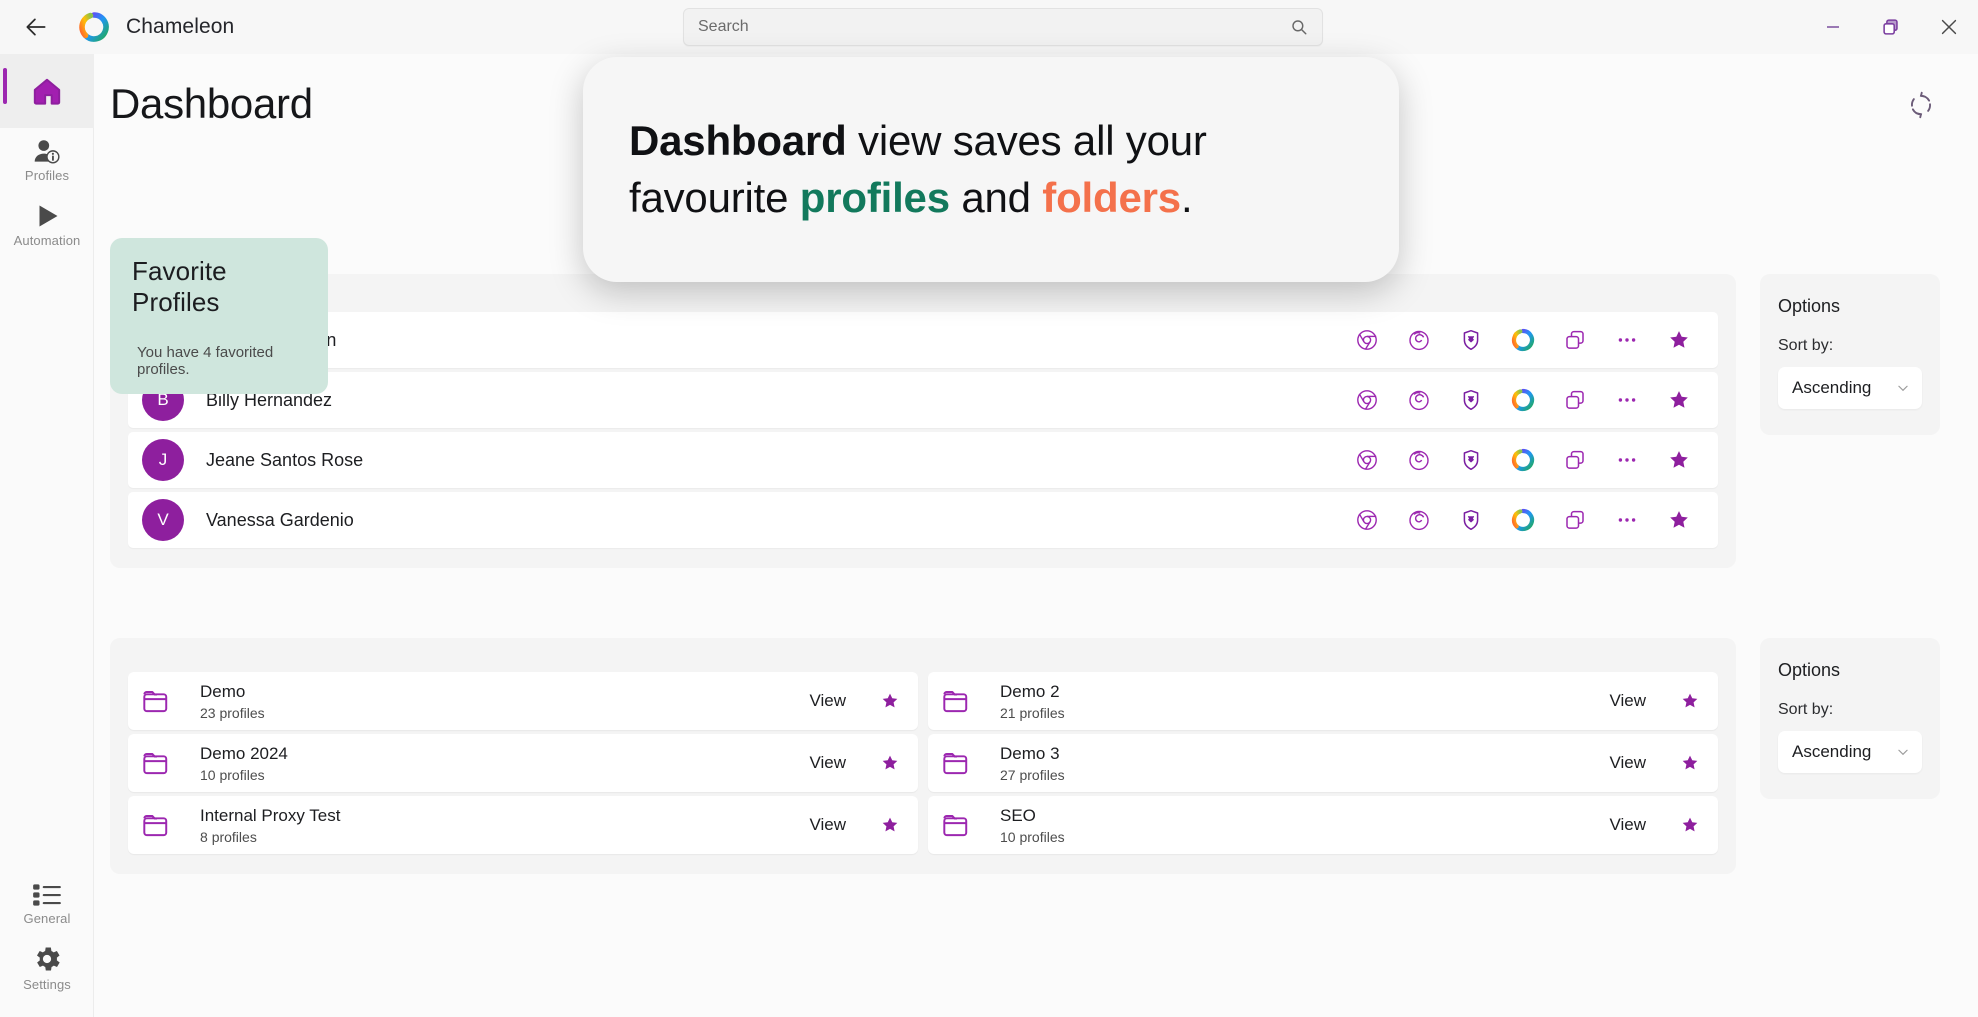 The width and height of the screenshot is (1978, 1017). I want to click on sidebar-item-label: Profiles, so click(47, 175).